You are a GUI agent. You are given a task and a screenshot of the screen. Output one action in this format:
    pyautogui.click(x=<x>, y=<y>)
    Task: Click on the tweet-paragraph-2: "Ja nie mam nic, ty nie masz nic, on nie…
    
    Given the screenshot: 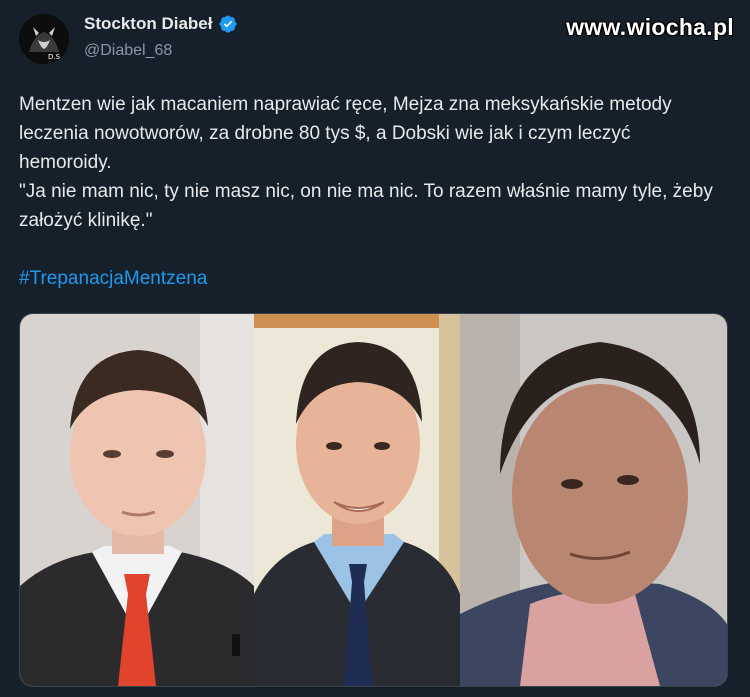 What is the action you would take?
    pyautogui.click(x=366, y=206)
    